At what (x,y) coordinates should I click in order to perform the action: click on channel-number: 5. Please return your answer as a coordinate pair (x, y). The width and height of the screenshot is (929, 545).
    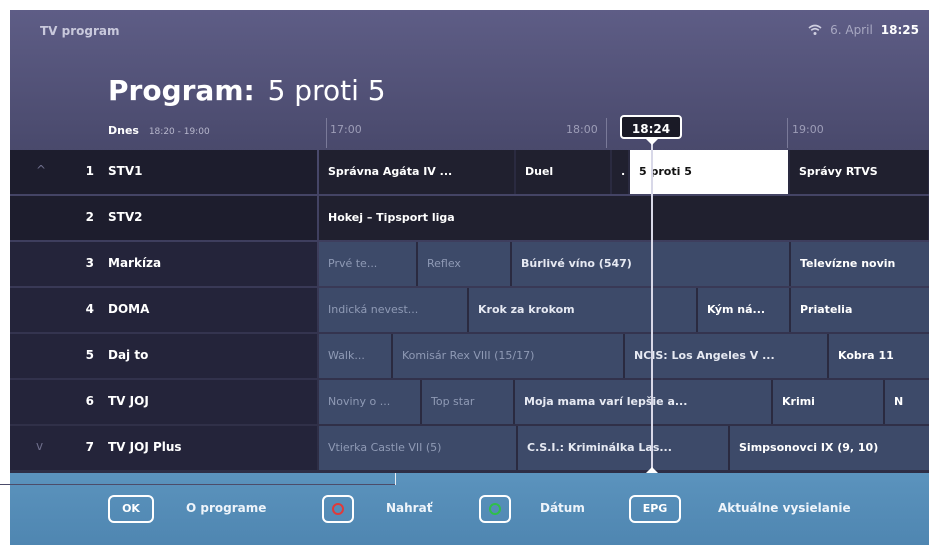
    Looking at the image, I should click on (89, 355).